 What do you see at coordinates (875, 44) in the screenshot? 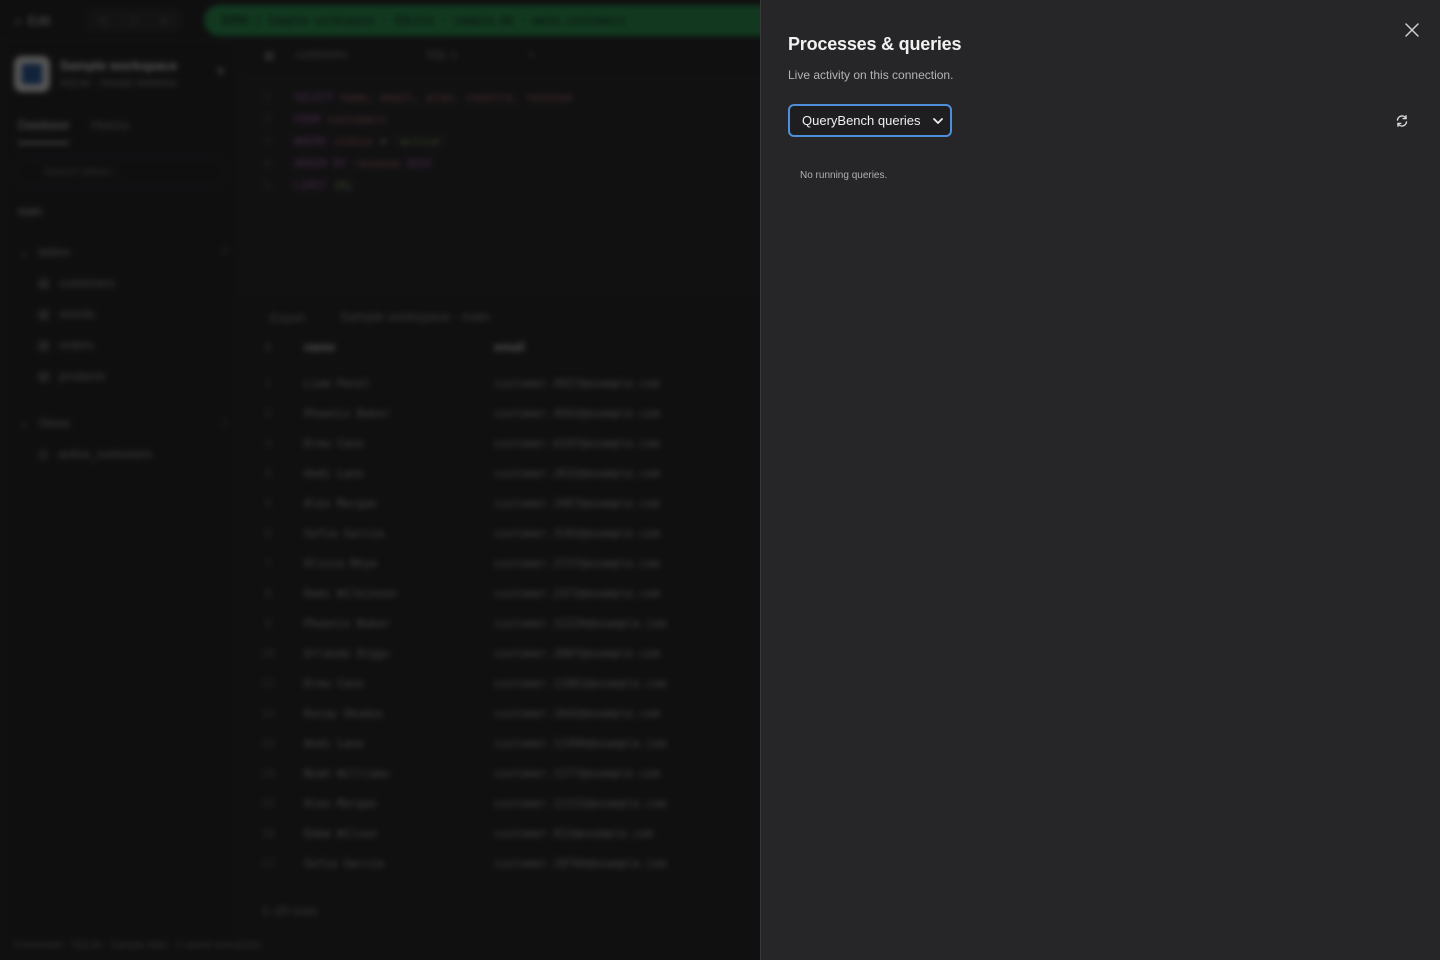
I see `drawer-title: Processes & queries` at bounding box center [875, 44].